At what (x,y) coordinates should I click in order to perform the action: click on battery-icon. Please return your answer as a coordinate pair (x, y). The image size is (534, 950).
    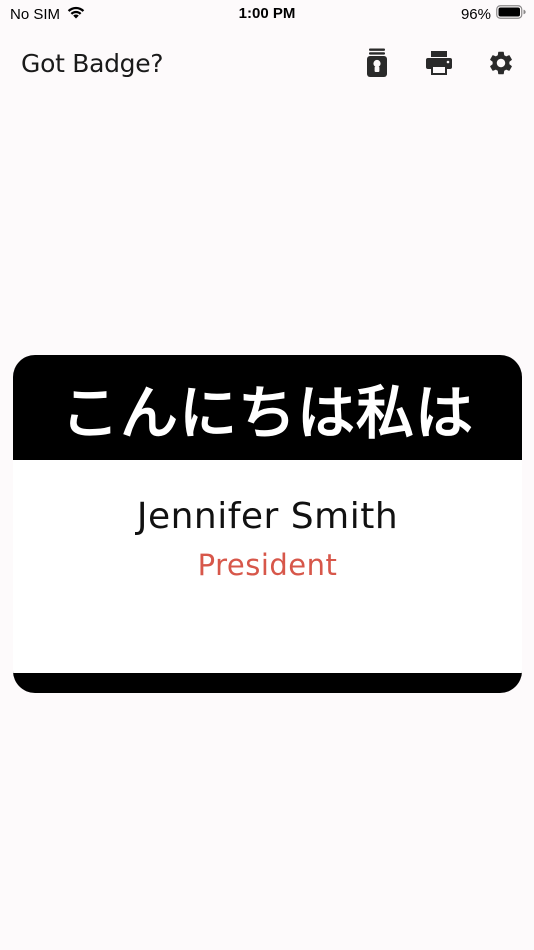
    Looking at the image, I should click on (511, 14).